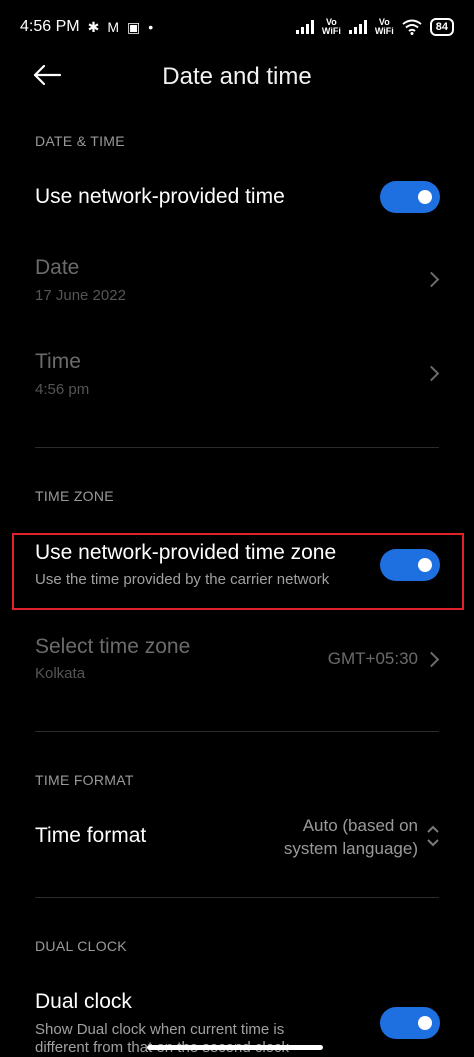 This screenshot has height=1057, width=474. Describe the element at coordinates (350, 848) in the screenshot. I see `time-format-value-line2: system language)` at that location.